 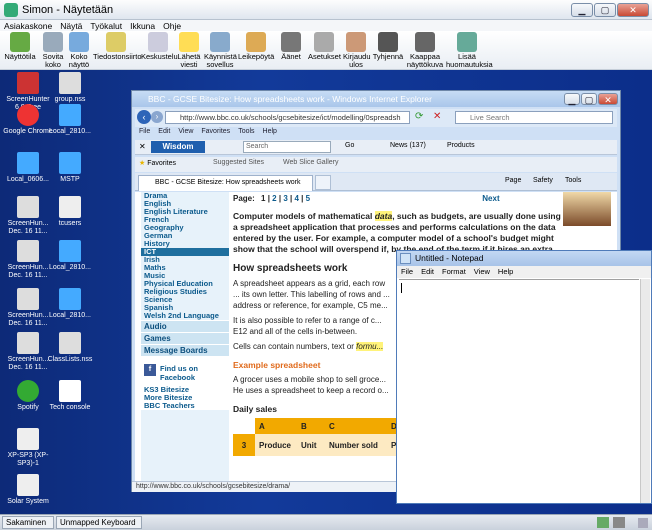 I want to click on desktop-icon: XP-SP3 (XP-SP3)-1, so click(x=28, y=448).